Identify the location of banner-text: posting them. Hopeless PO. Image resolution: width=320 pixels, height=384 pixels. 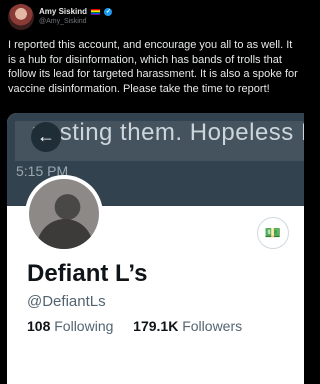
(168, 132).